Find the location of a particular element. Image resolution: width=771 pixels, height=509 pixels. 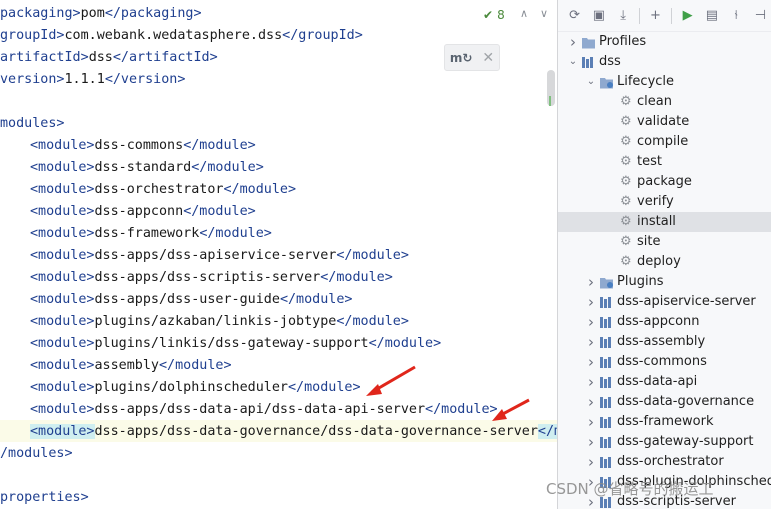

code-line: <module>dss-orchestrator</module> is located at coordinates (148, 190).